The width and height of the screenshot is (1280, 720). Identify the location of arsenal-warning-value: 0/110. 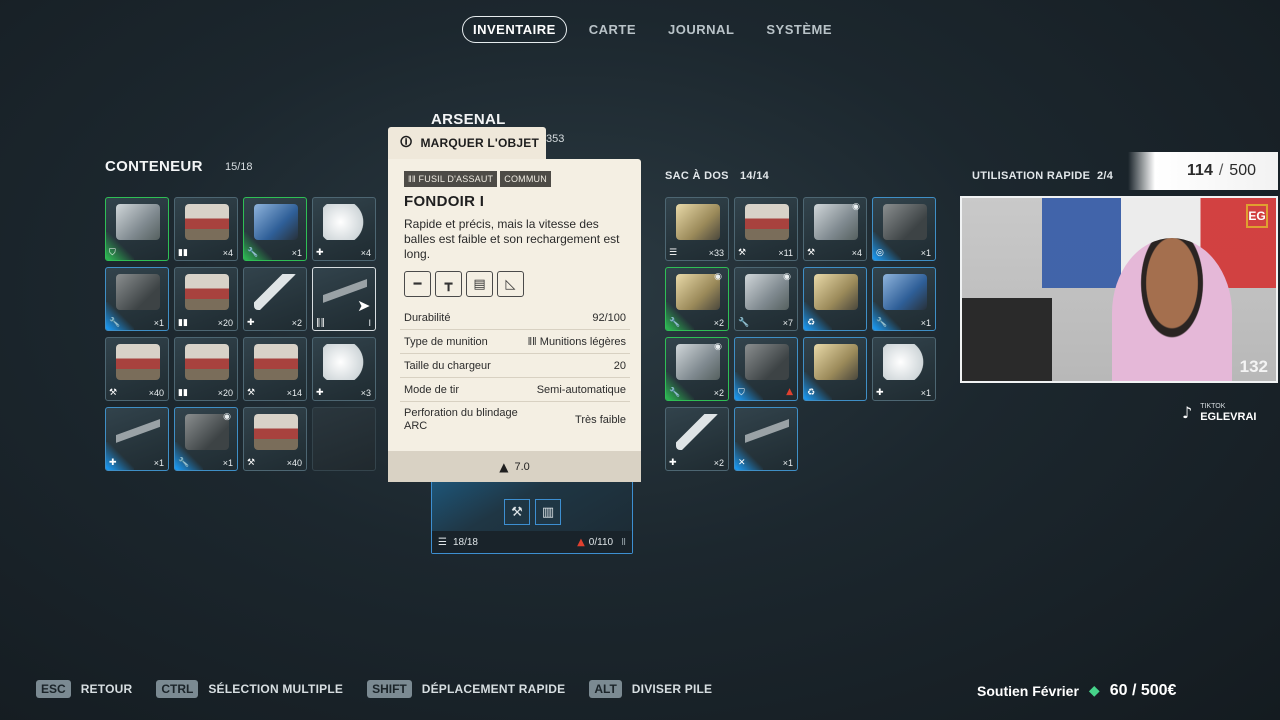
(601, 542).